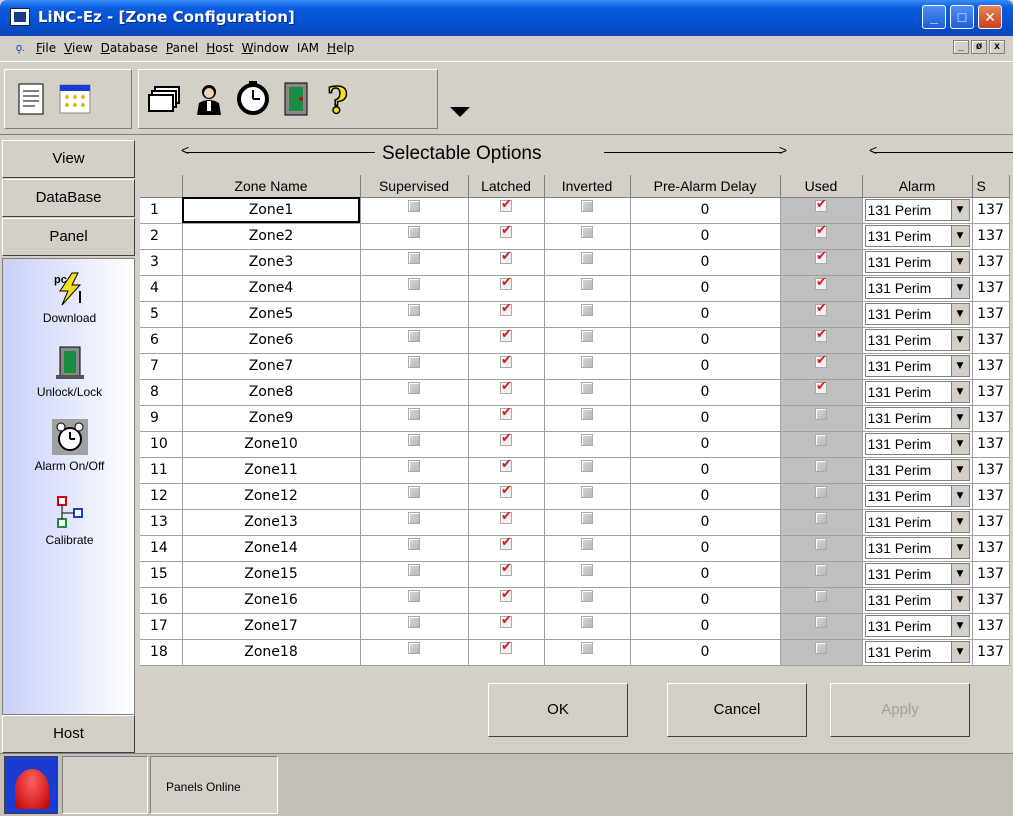  I want to click on clock-icon, so click(253, 99).